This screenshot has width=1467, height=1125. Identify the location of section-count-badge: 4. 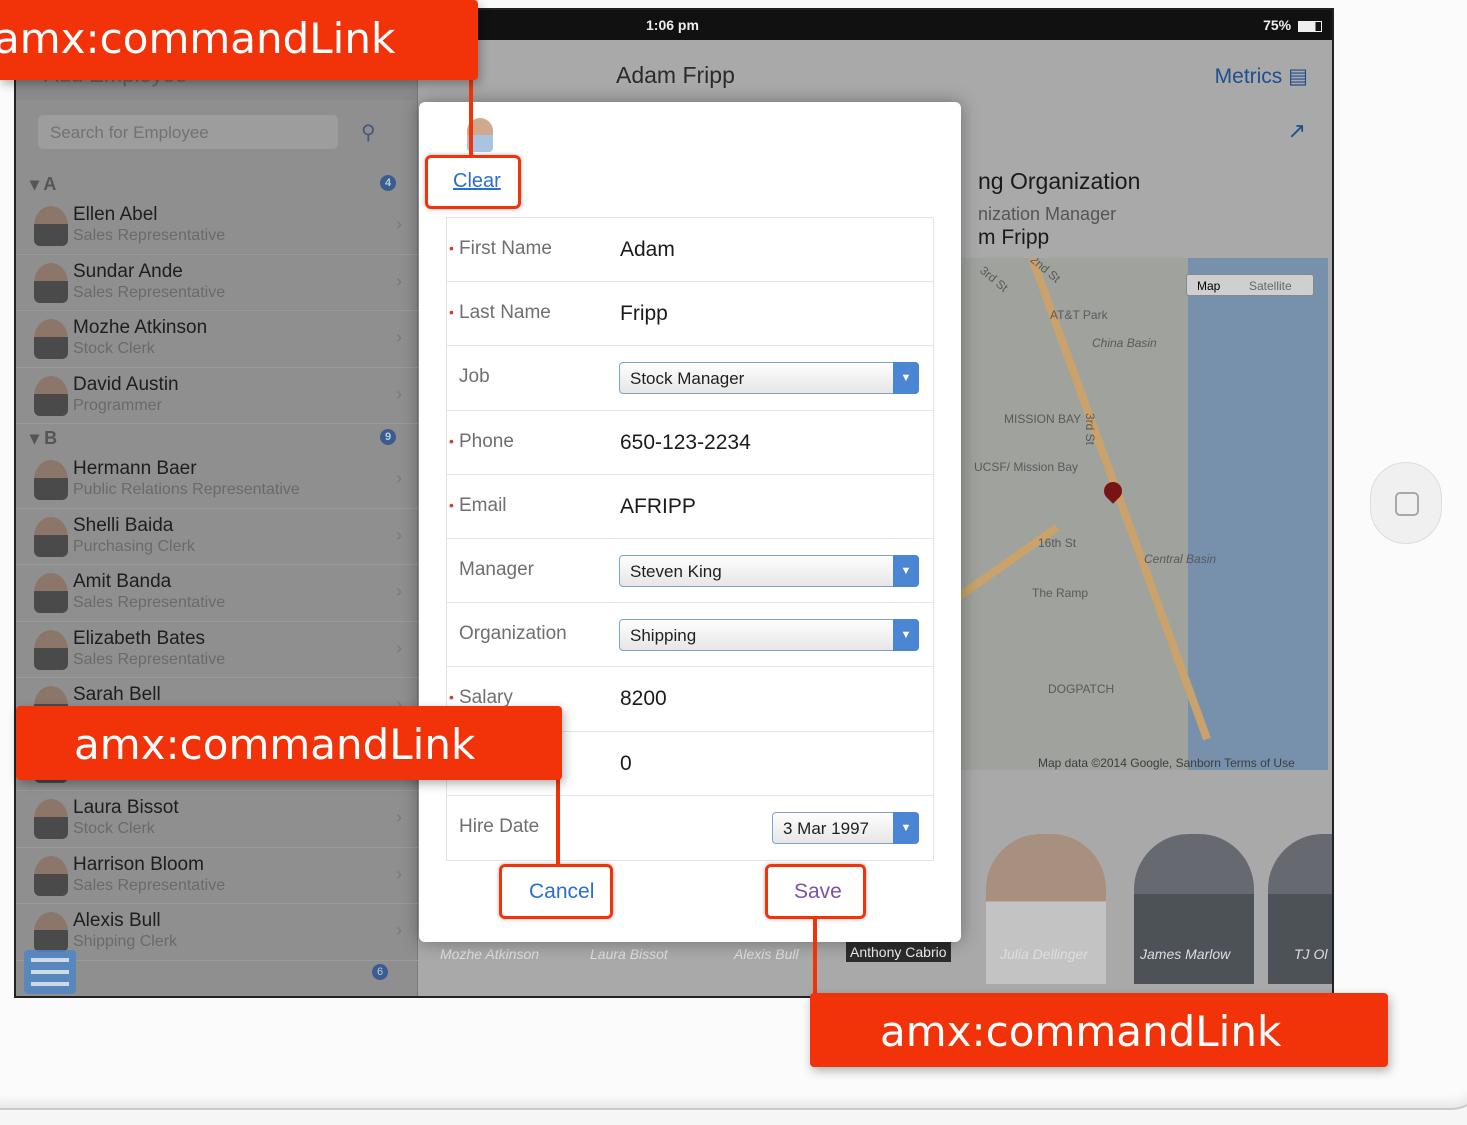
(388, 183).